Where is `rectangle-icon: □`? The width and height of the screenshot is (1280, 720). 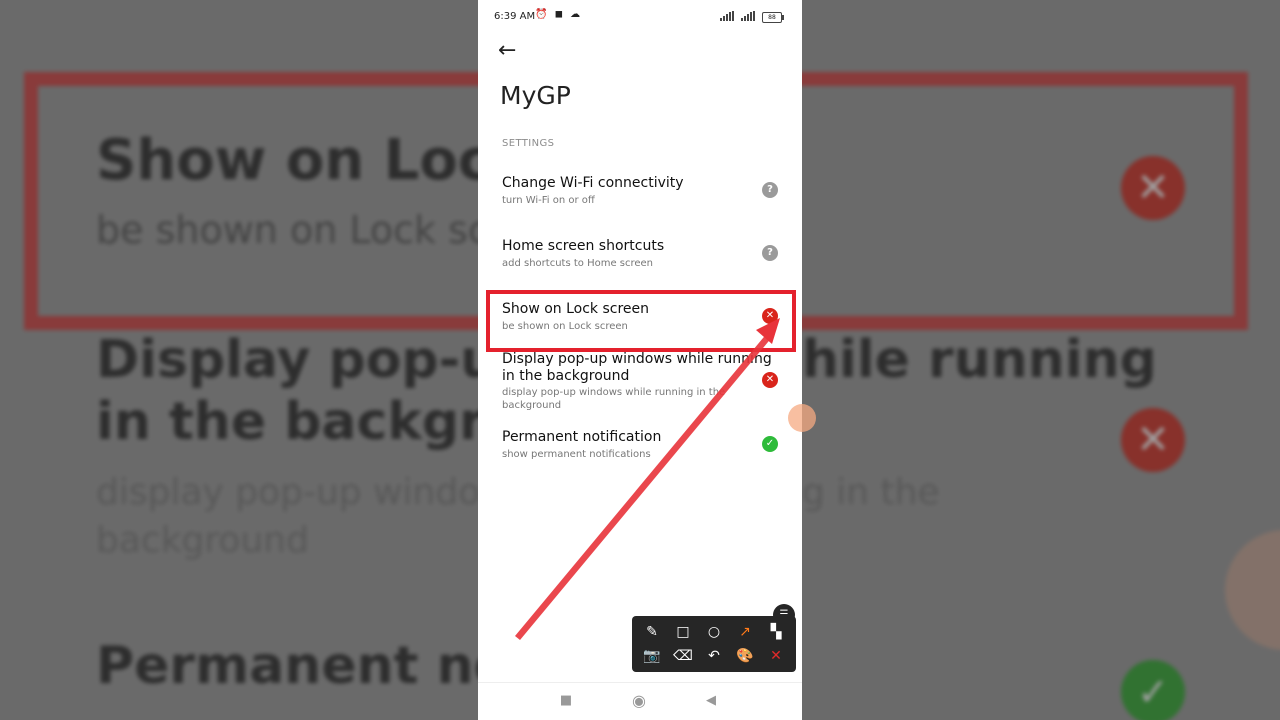 rectangle-icon: □ is located at coordinates (683, 632).